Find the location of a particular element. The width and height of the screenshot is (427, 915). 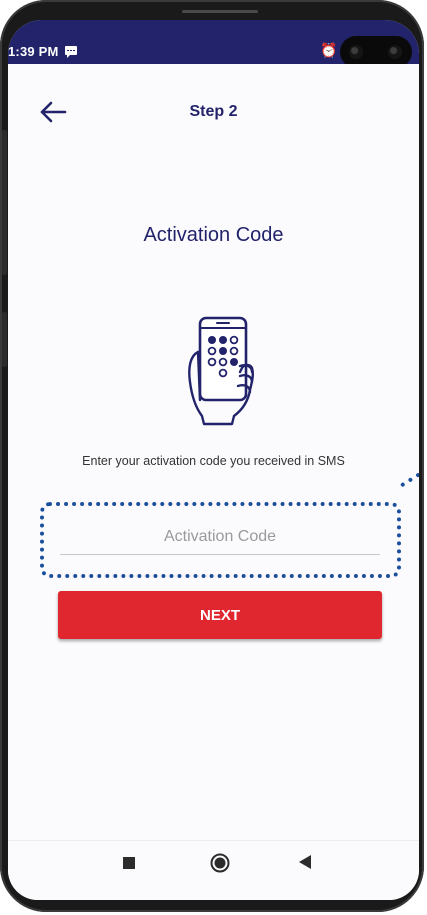

activation-code-input is located at coordinates (220, 537).